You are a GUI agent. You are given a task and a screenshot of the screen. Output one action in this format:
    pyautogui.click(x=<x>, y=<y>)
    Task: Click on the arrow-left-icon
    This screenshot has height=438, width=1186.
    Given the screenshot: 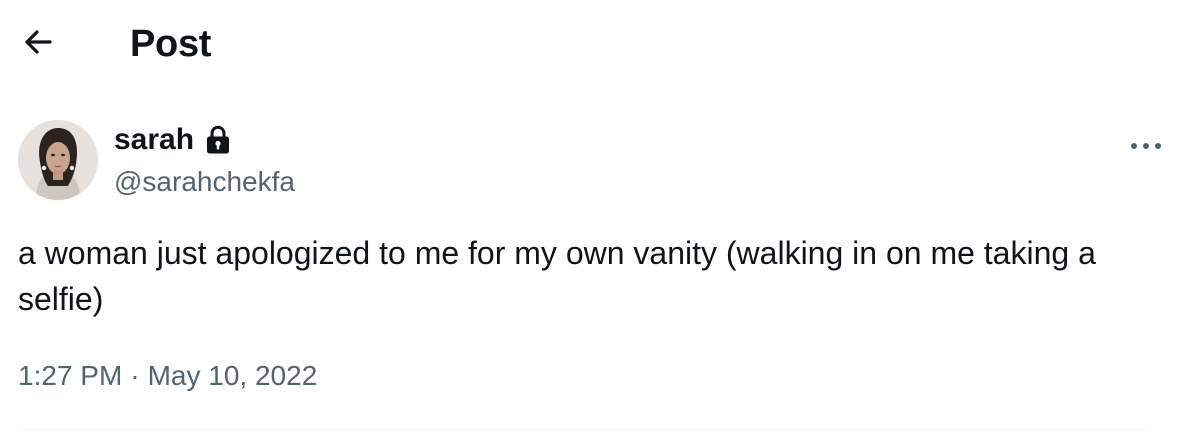 What is the action you would take?
    pyautogui.click(x=38, y=44)
    